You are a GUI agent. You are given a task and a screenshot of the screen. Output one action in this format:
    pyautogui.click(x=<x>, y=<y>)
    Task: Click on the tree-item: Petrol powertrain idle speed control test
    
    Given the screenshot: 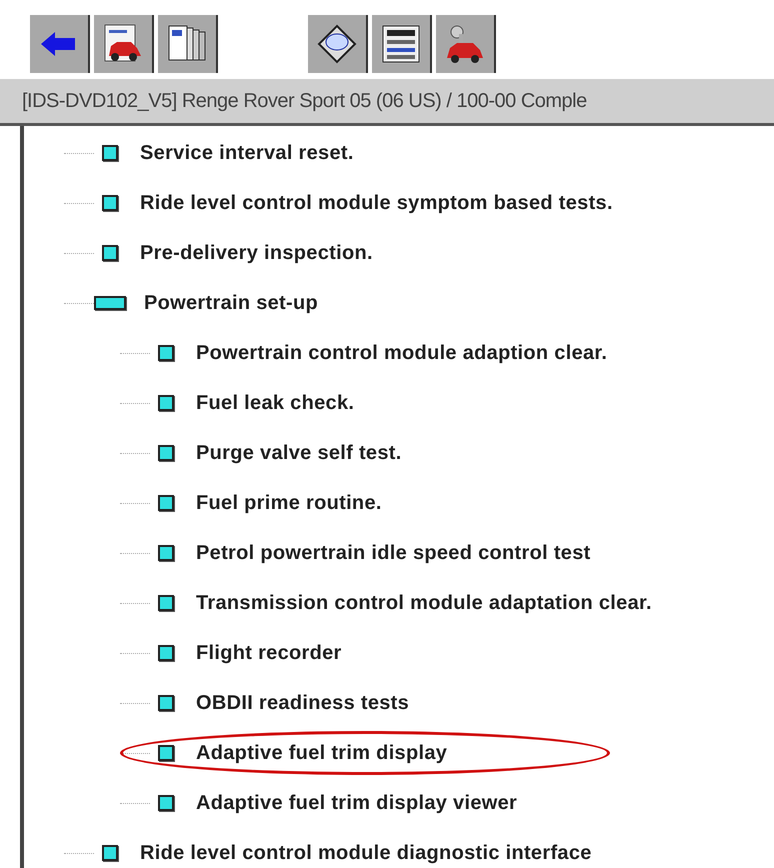 What is the action you would take?
    pyautogui.click(x=393, y=553)
    